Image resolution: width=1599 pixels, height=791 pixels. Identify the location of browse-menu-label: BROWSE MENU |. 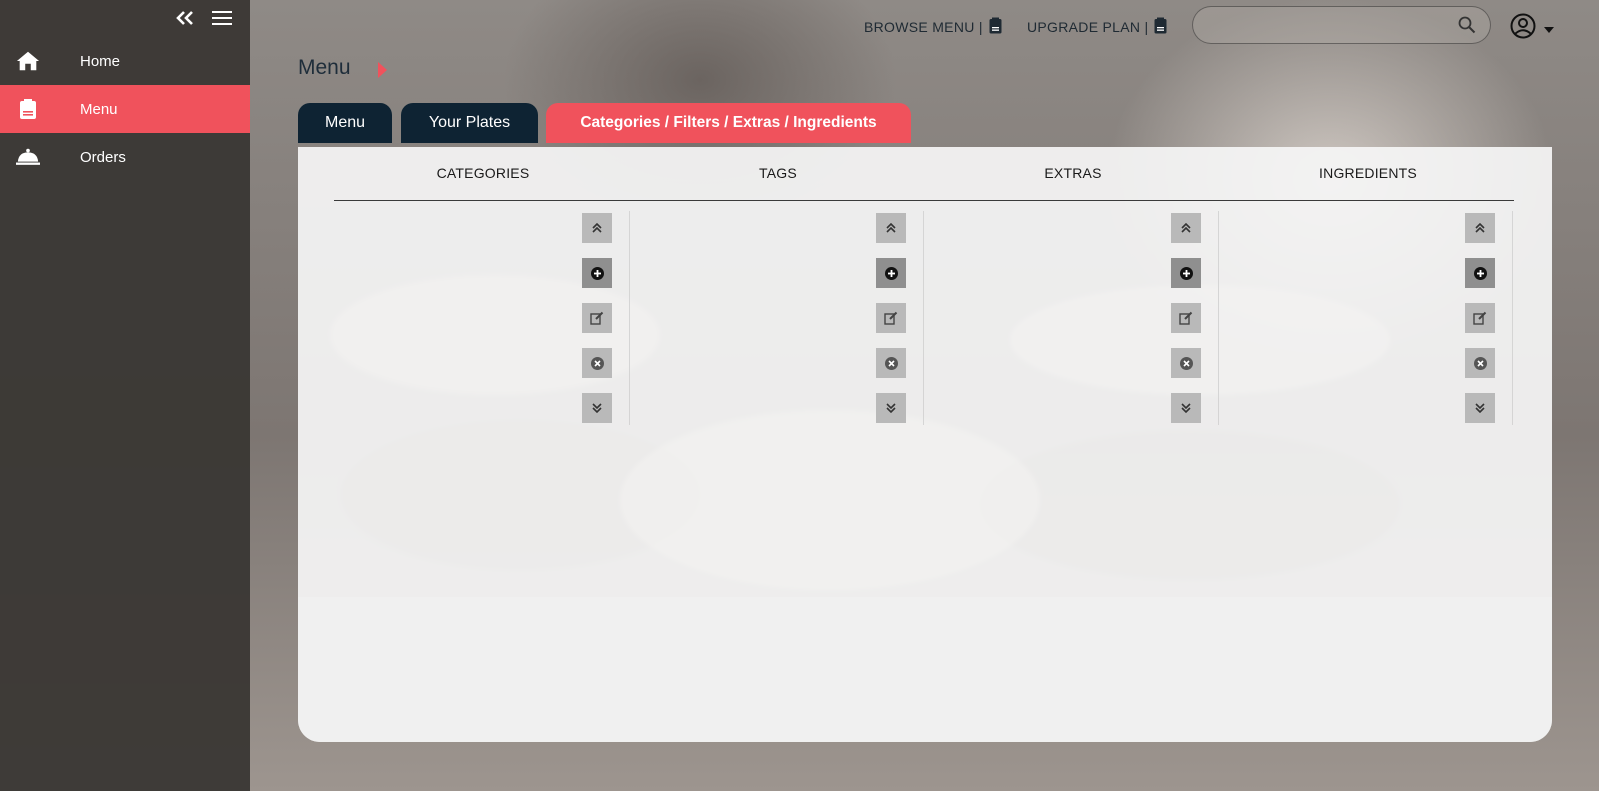
(923, 27).